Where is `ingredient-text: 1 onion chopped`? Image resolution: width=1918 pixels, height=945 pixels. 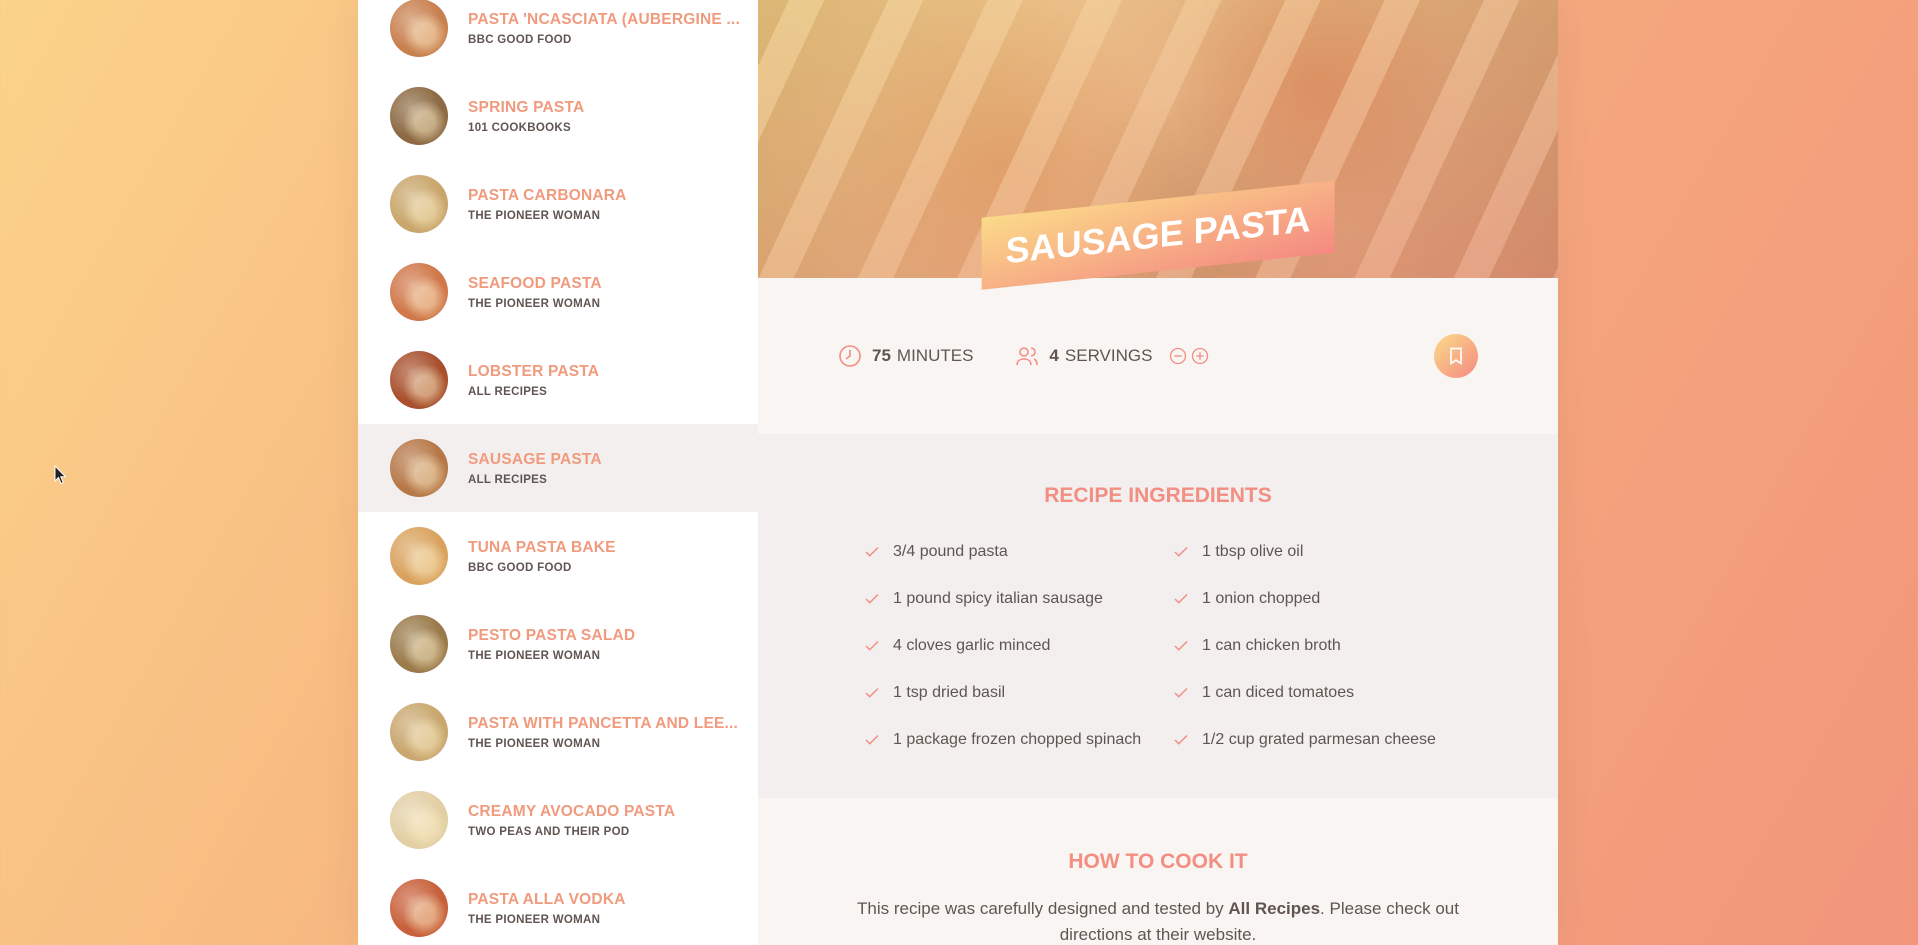 ingredient-text: 1 onion chopped is located at coordinates (1261, 598).